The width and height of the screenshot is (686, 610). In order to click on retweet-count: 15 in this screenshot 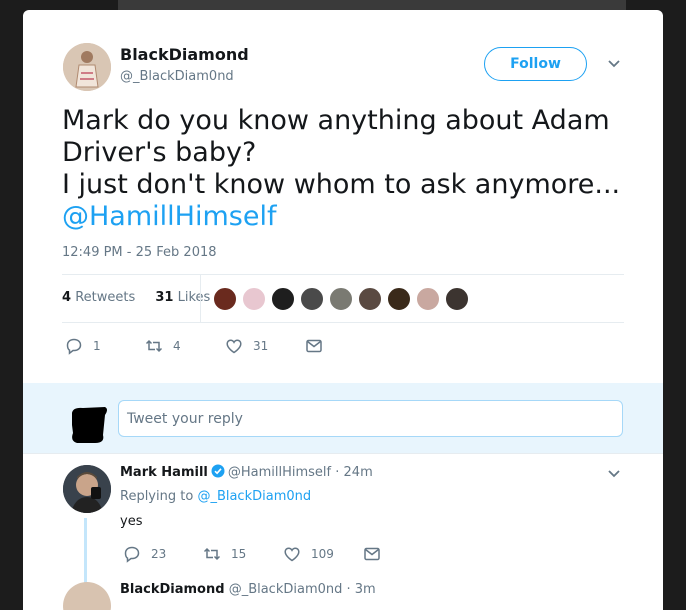, I will do `click(239, 554)`.